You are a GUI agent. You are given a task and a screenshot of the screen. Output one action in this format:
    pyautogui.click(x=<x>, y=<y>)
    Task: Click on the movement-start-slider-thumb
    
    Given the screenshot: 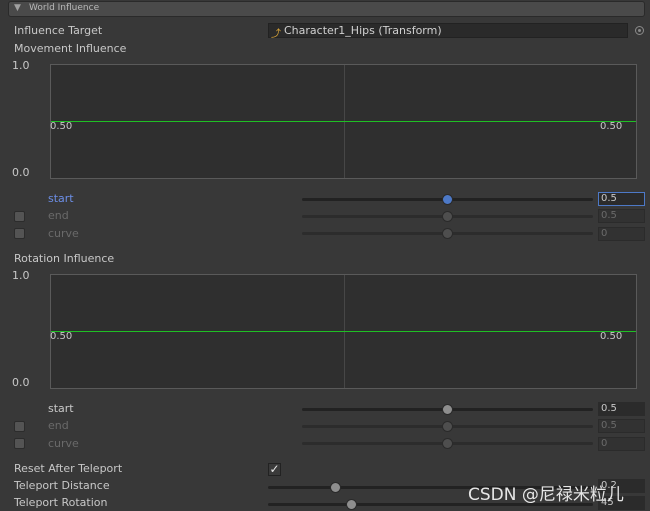 What is the action you would take?
    pyautogui.click(x=447, y=199)
    